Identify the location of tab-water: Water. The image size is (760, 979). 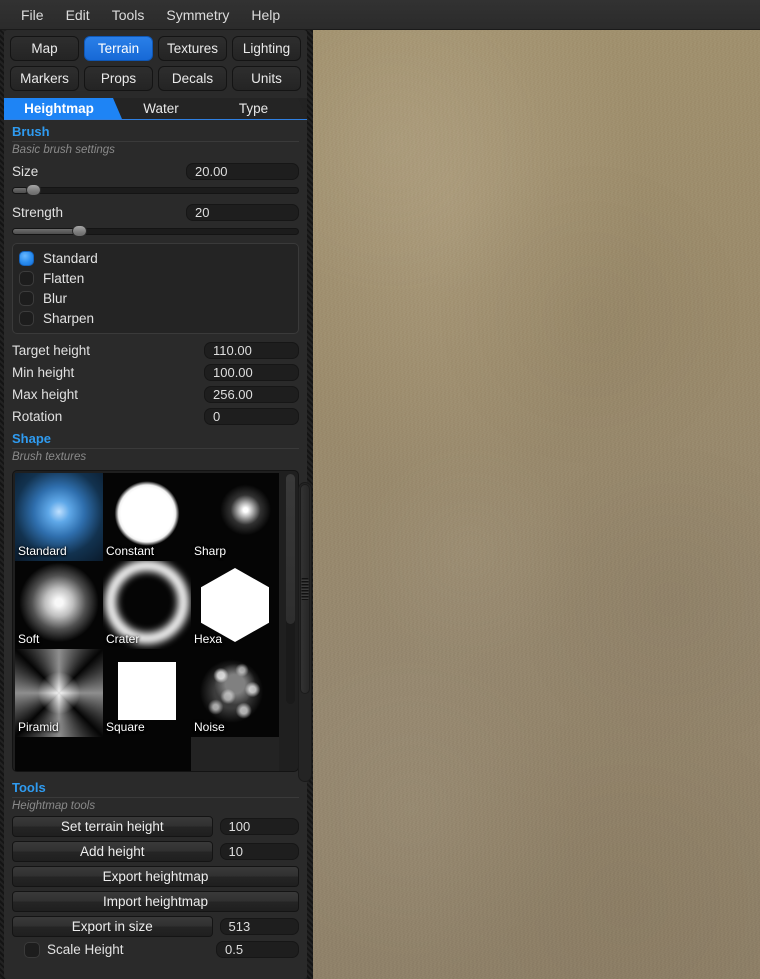
(165, 108).